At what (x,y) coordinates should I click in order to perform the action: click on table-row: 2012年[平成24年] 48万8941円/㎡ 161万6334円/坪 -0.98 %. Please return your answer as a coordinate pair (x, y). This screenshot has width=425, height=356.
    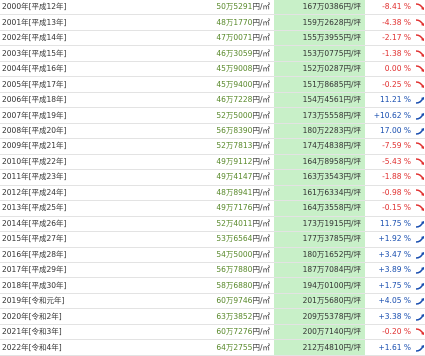
    Looking at the image, I should click on (212, 193).